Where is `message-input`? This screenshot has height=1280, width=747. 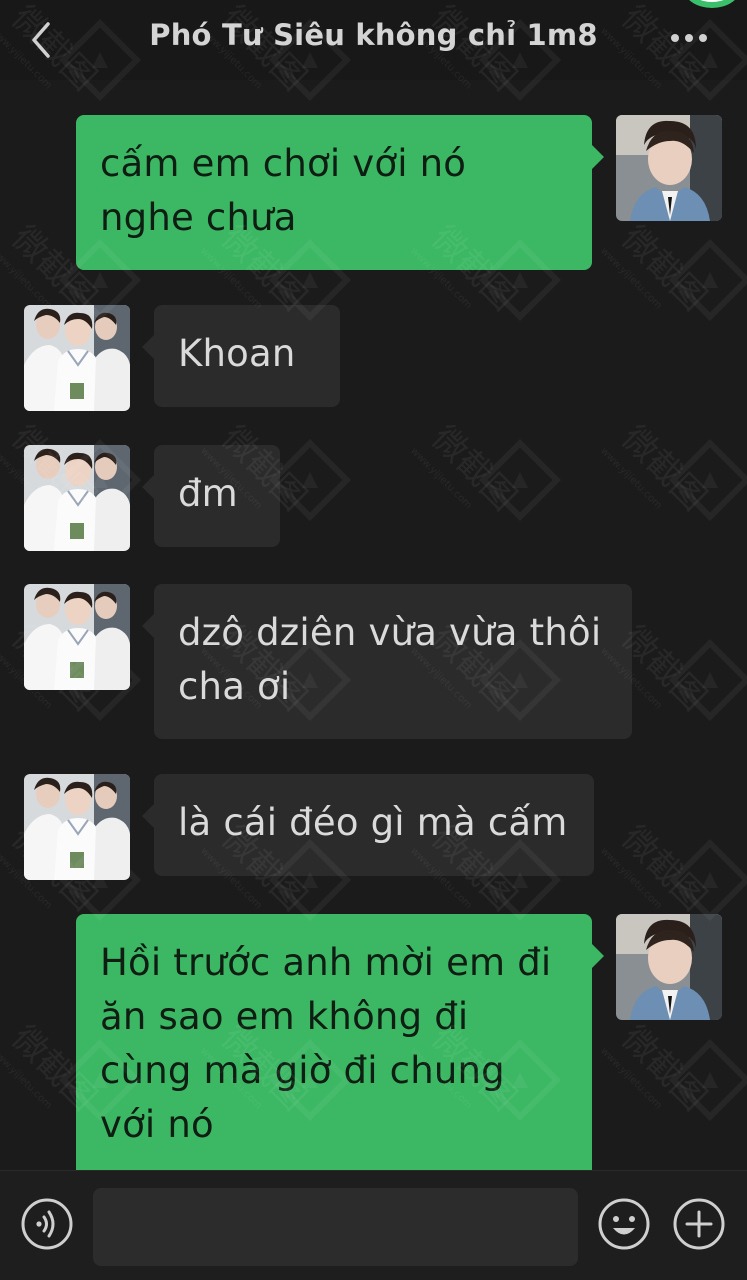 message-input is located at coordinates (335, 1227).